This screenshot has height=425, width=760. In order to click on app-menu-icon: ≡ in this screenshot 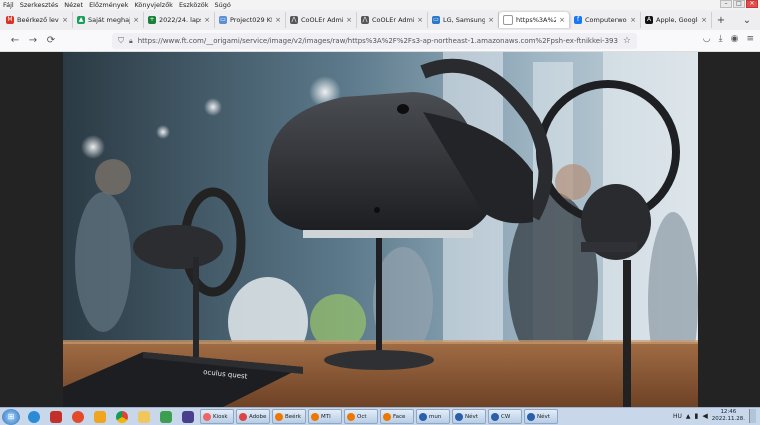, I will do `click(750, 39)`.